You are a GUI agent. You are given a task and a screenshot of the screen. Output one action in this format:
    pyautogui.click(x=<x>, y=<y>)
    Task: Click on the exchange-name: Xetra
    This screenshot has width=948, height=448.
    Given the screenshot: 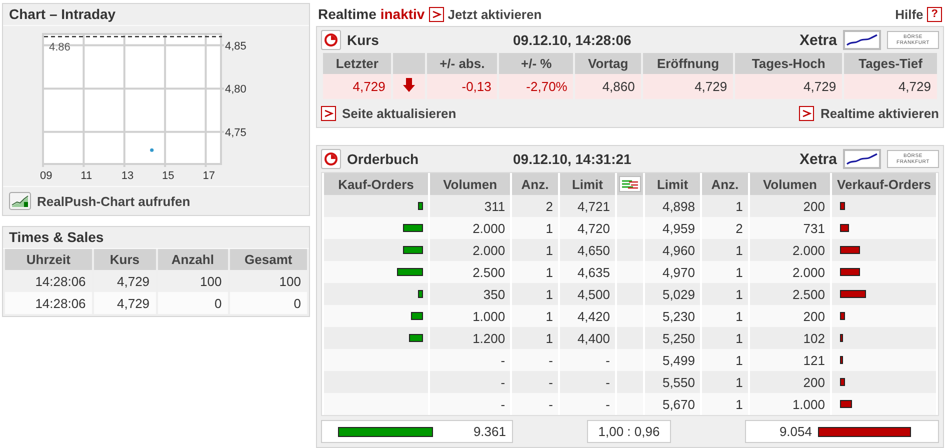 What is the action you would take?
    pyautogui.click(x=818, y=159)
    